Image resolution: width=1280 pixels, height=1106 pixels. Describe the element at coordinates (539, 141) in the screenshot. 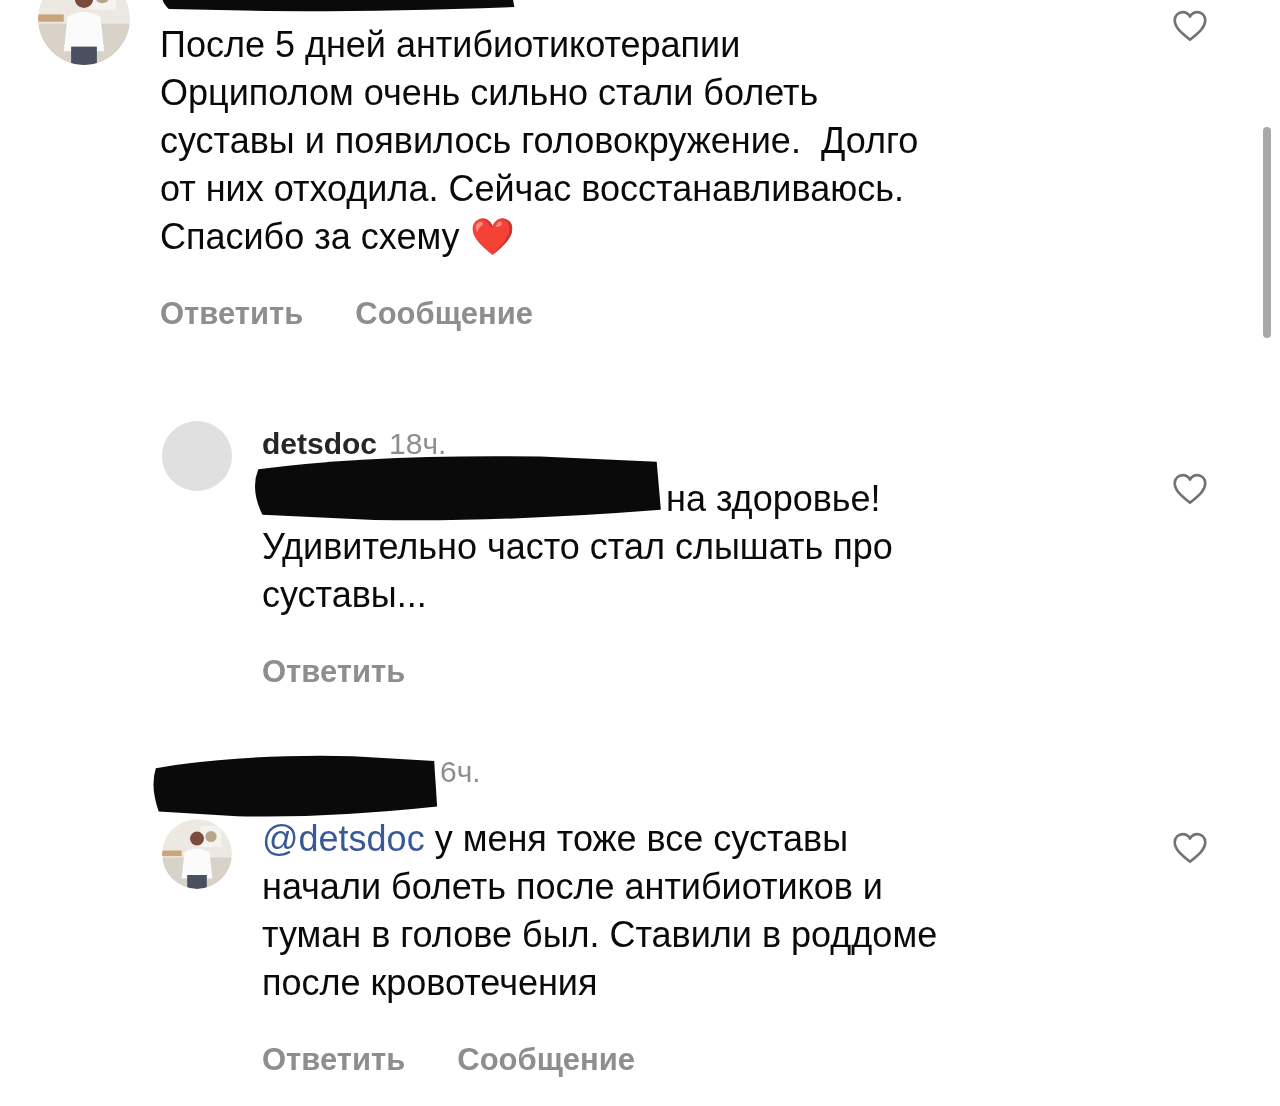

I see `comment-text: После 5 дней антибиотикотерапии Орциполом очень сильно стали болеть суставы и появилось головокружение. Долго от них отходила. Сейчас восстанавливаюсь. Спасибо за схему ❤` at that location.